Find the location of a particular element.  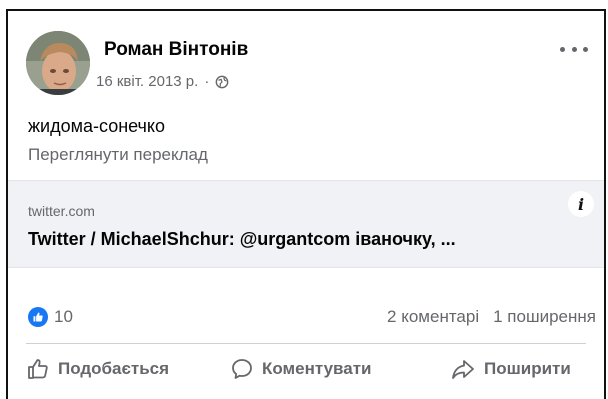

thumbs-up-icon is located at coordinates (38, 369).